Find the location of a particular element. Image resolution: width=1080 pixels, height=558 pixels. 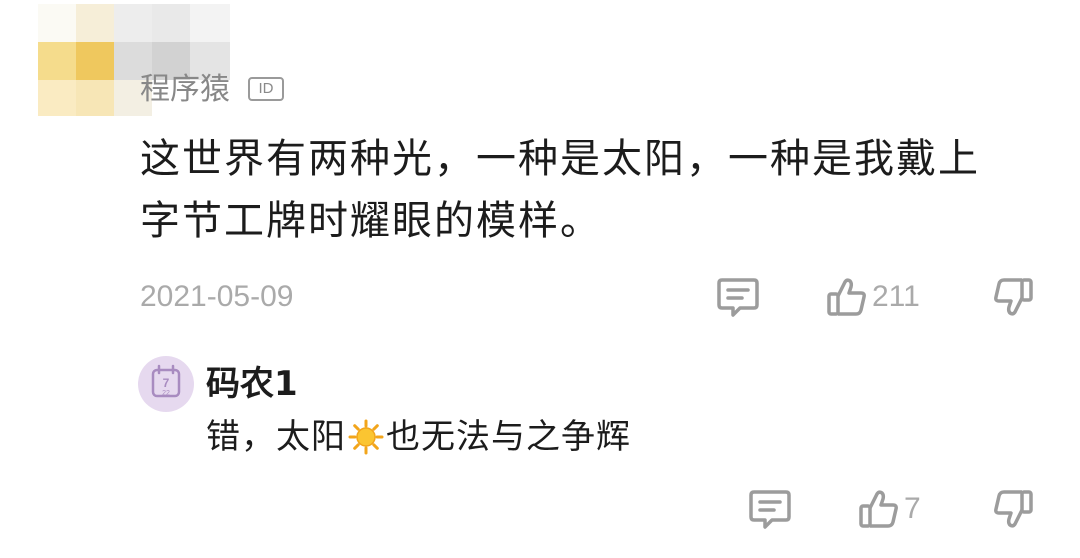

sun-emoji-icon is located at coordinates (366, 443).